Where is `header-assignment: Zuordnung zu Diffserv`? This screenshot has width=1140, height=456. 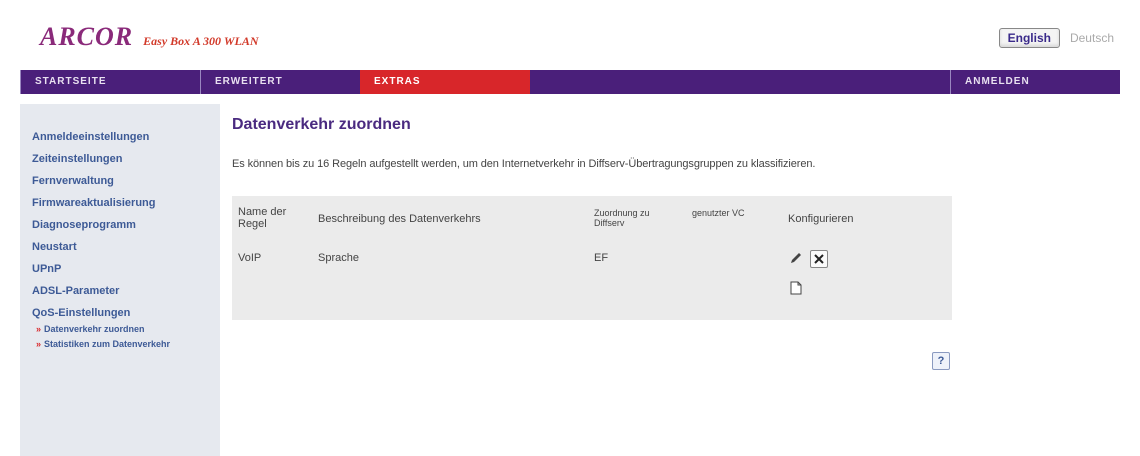
header-assignment: Zuordnung zu Diffserv is located at coordinates (622, 218).